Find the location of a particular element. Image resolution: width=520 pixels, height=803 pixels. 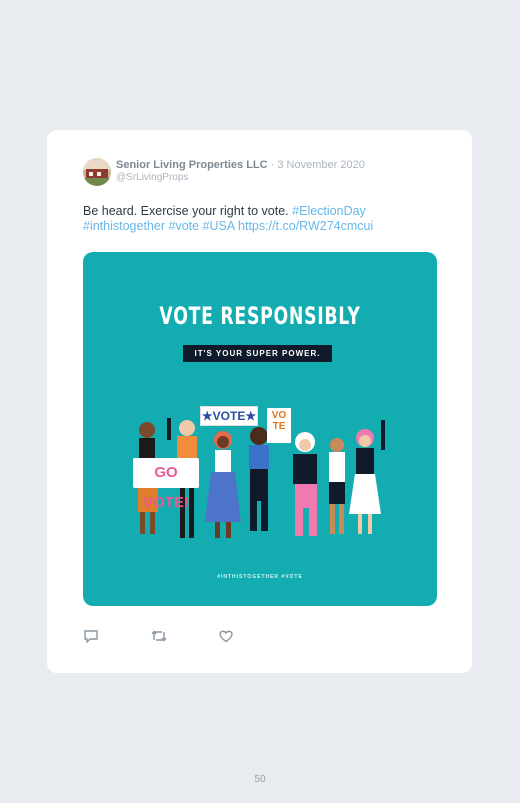

vote-sign-small-line2: TE is located at coordinates (279, 426).